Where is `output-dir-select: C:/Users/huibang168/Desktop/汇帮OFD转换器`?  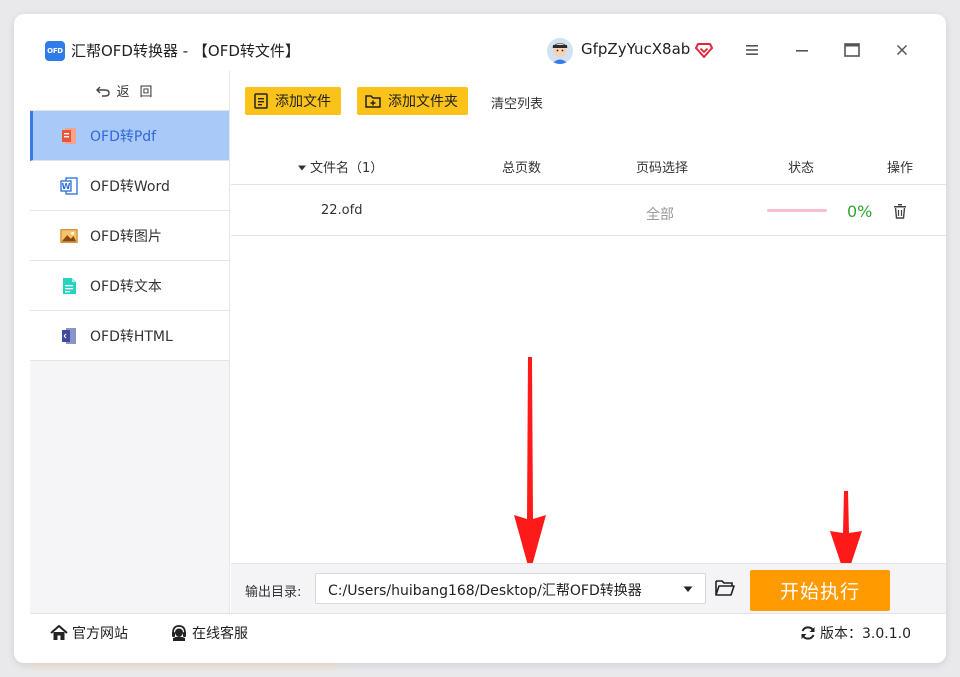
output-dir-select: C:/Users/huibang168/Desktop/汇帮OFD转换器 is located at coordinates (510, 588).